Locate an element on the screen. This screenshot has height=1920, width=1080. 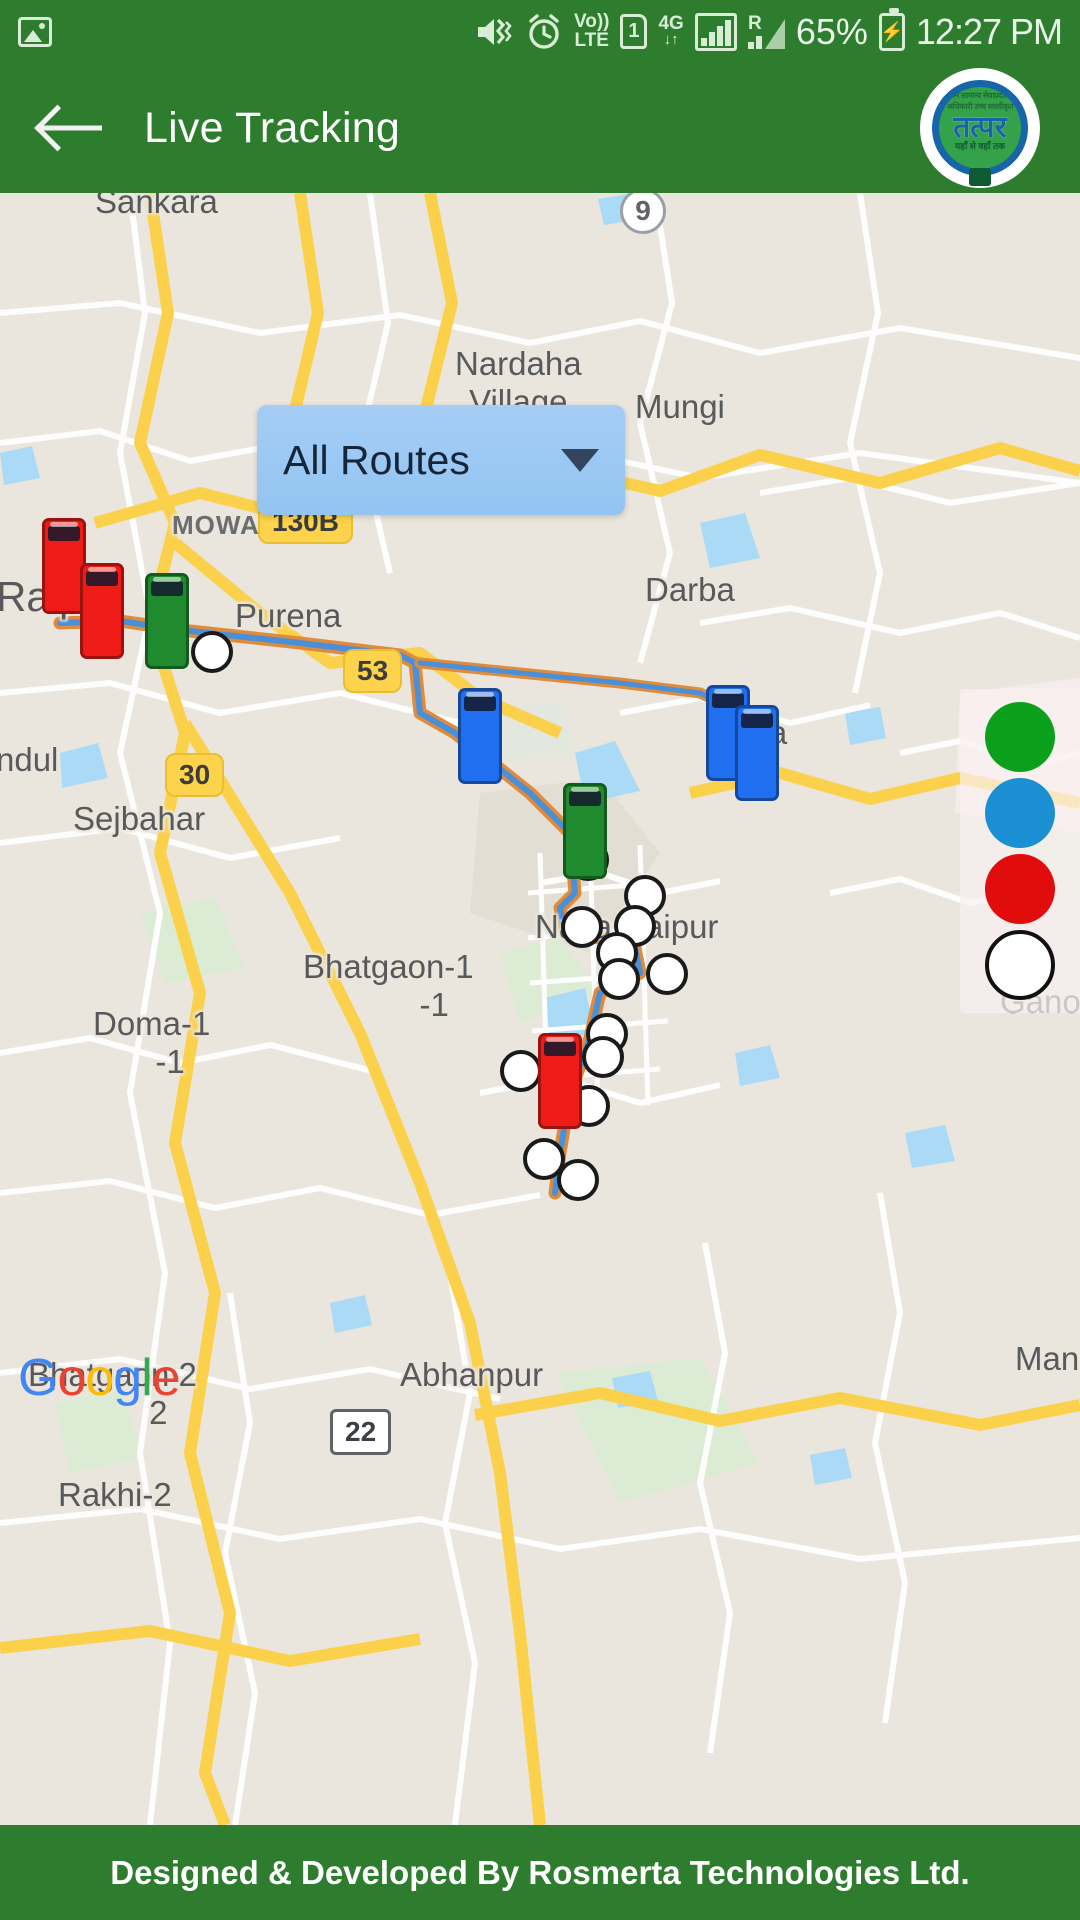
legend-red-dot is located at coordinates (1020, 889).